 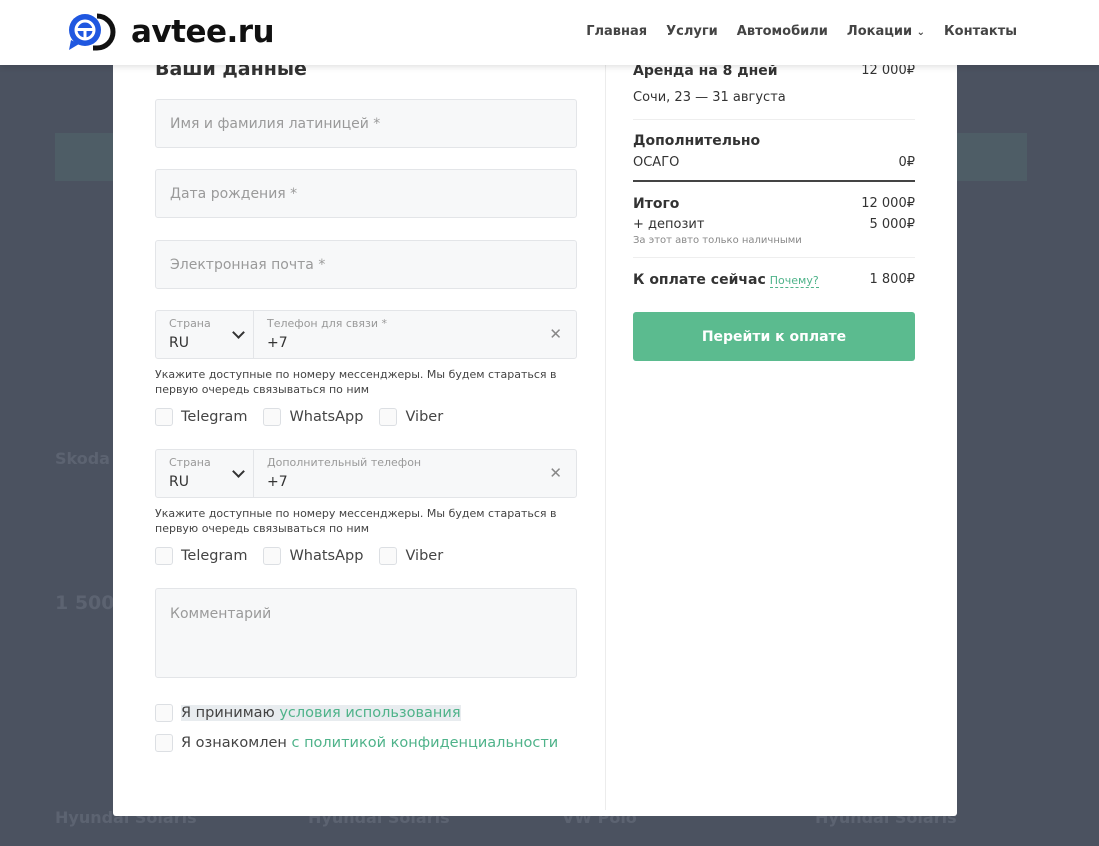 What do you see at coordinates (424, 743) in the screenshot?
I see `privacy-link: с политикой конфиденциальности` at bounding box center [424, 743].